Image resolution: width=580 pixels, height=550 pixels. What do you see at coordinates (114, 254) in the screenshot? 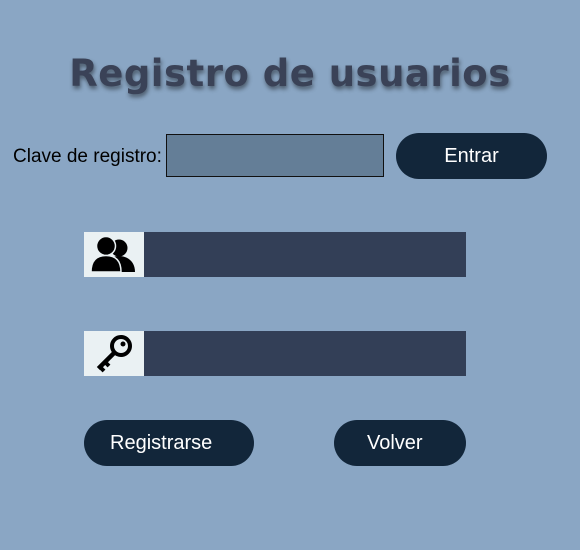
I see `users-icon` at bounding box center [114, 254].